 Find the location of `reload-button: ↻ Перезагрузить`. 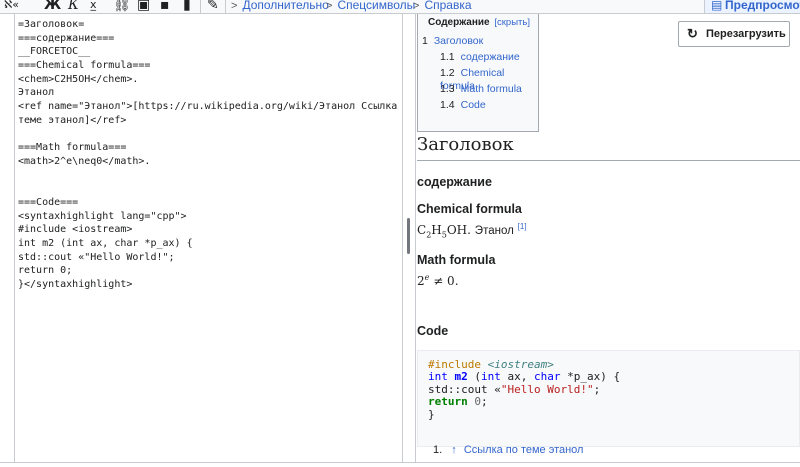

reload-button: ↻ Перезагрузить is located at coordinates (734, 34).